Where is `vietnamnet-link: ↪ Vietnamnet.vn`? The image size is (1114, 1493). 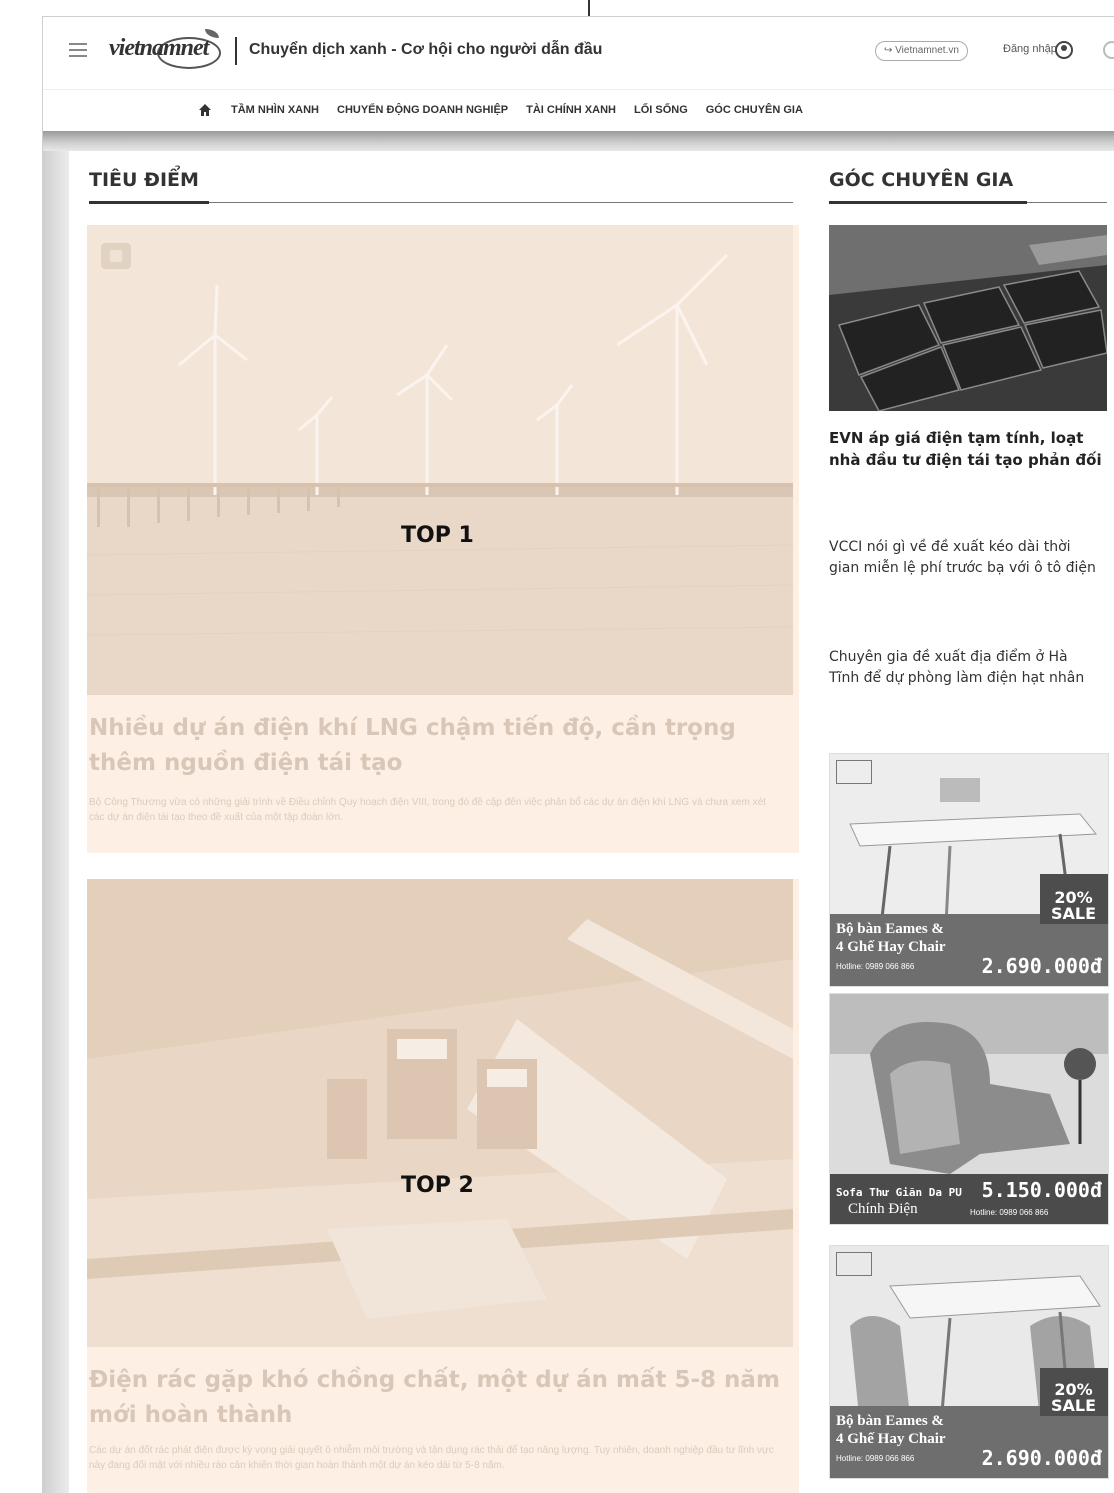 vietnamnet-link: ↪ Vietnamnet.vn is located at coordinates (921, 51).